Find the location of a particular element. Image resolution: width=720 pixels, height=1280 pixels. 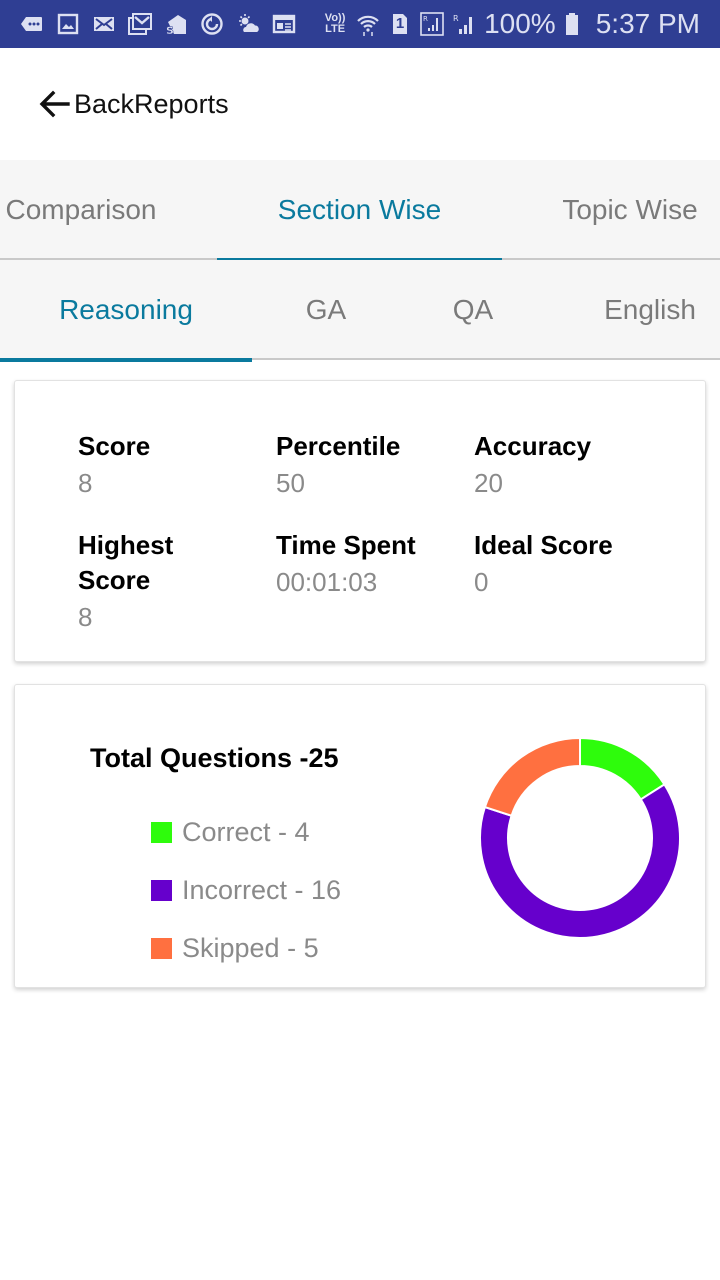

tab-qa: QA is located at coordinates (473, 310).